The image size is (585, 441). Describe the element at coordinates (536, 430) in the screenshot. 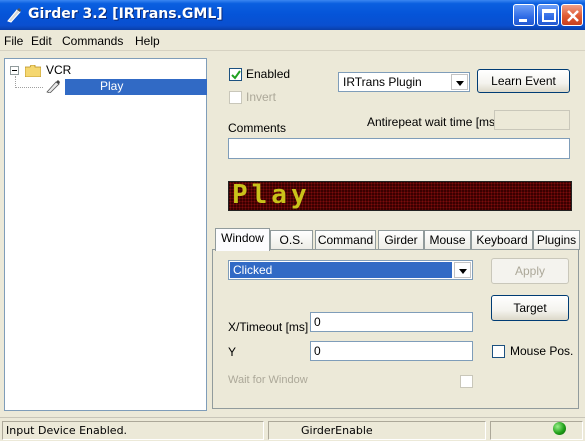

I see `status-pane-right` at that location.